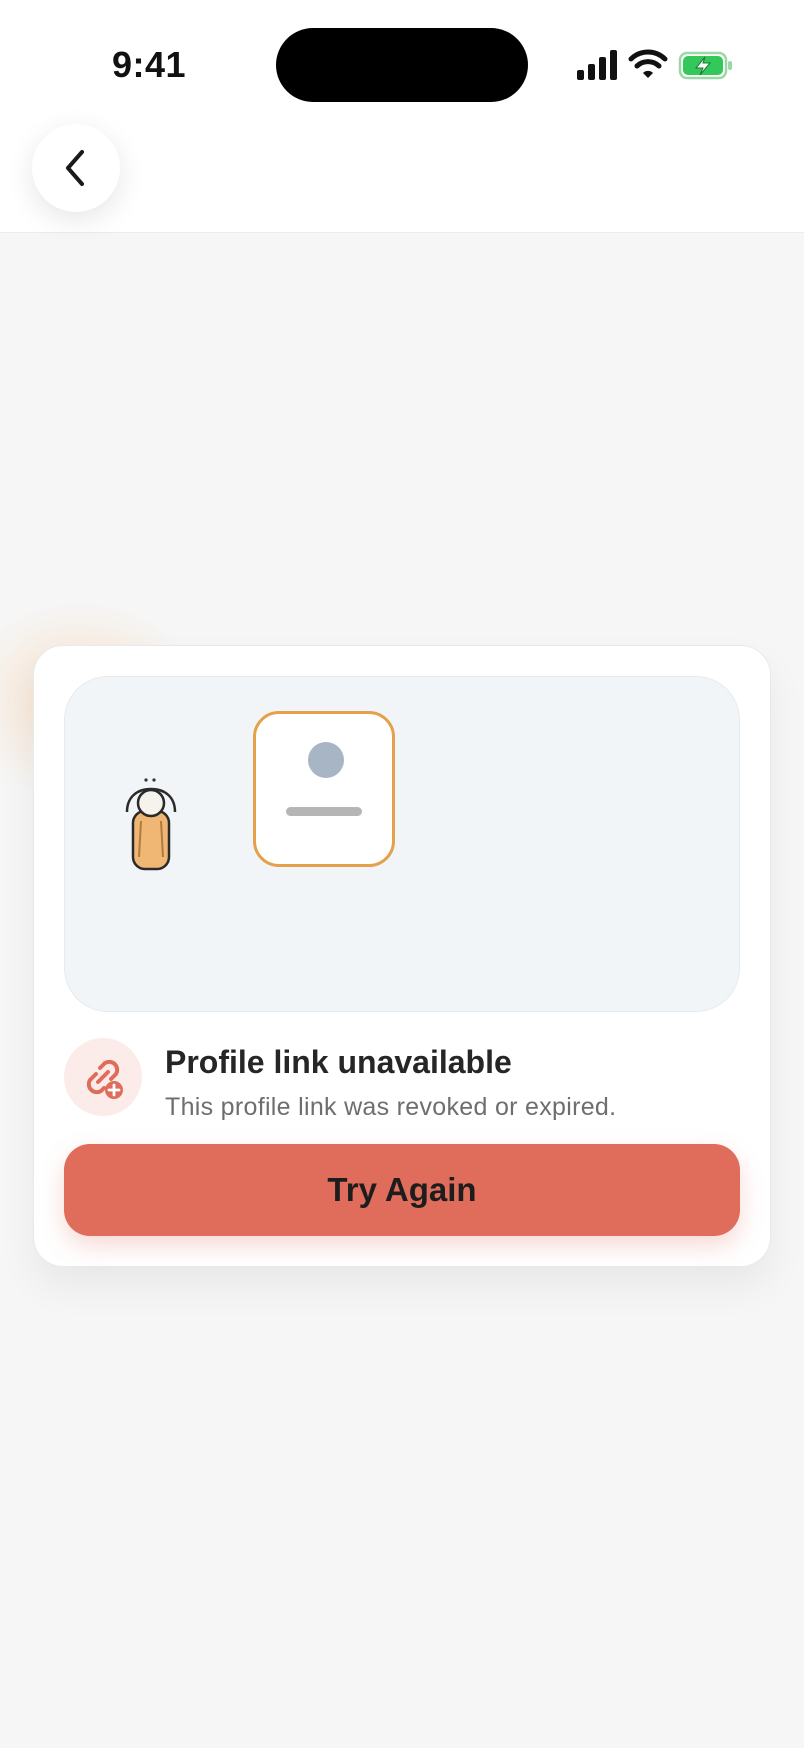 The image size is (804, 1748). What do you see at coordinates (648, 63) in the screenshot?
I see `wifi-icon` at bounding box center [648, 63].